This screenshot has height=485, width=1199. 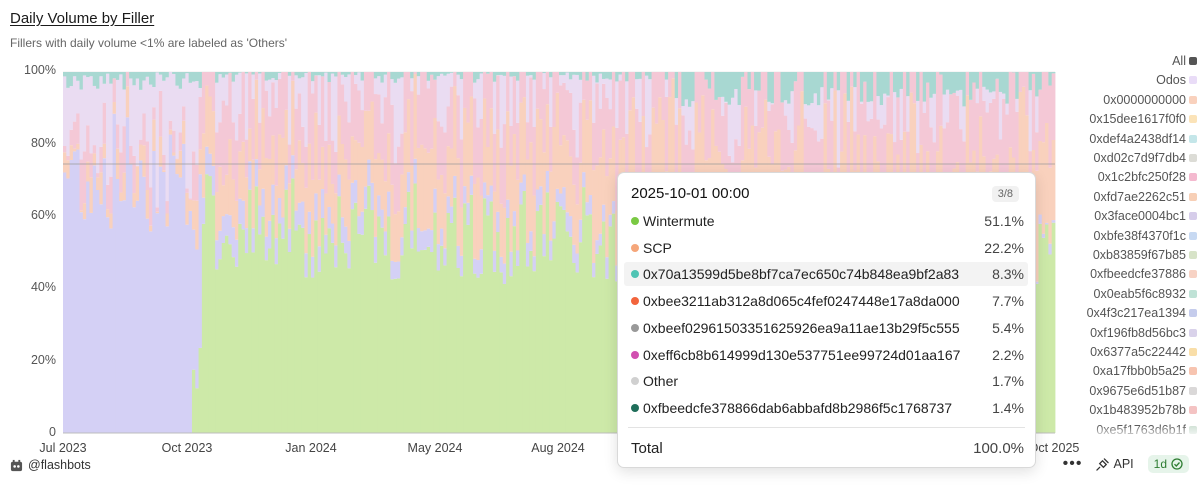 I want to click on refresh-interval-badge: 1d, so click(x=1168, y=464).